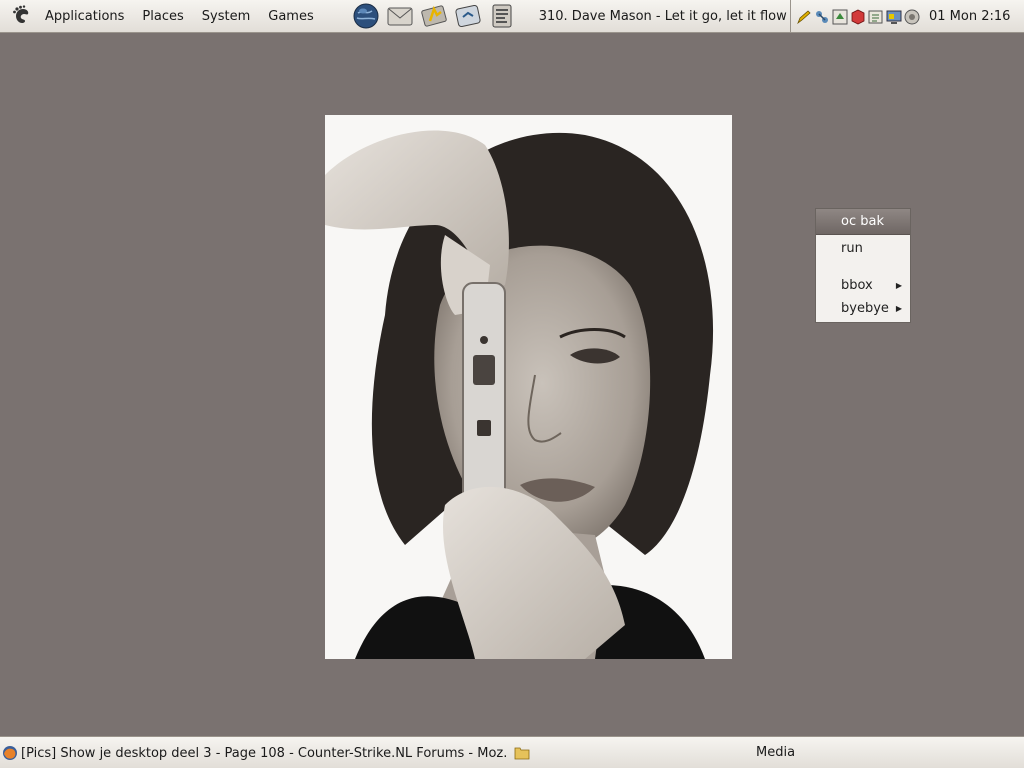 This screenshot has height=768, width=1024. Describe the element at coordinates (803, 16) in the screenshot. I see `pencil-icon` at that location.